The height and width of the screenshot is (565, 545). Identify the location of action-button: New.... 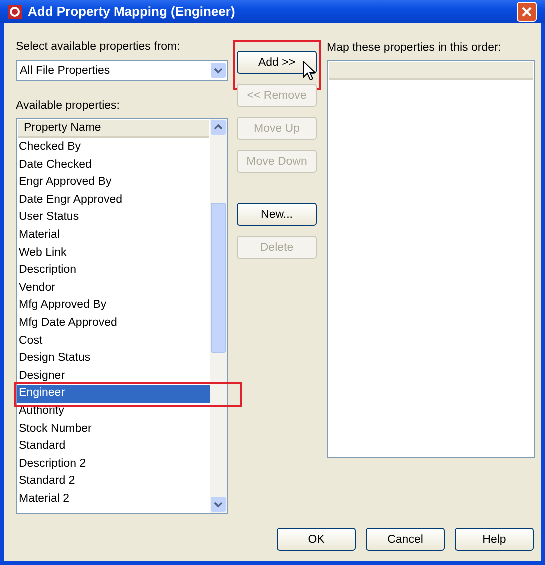
(277, 214).